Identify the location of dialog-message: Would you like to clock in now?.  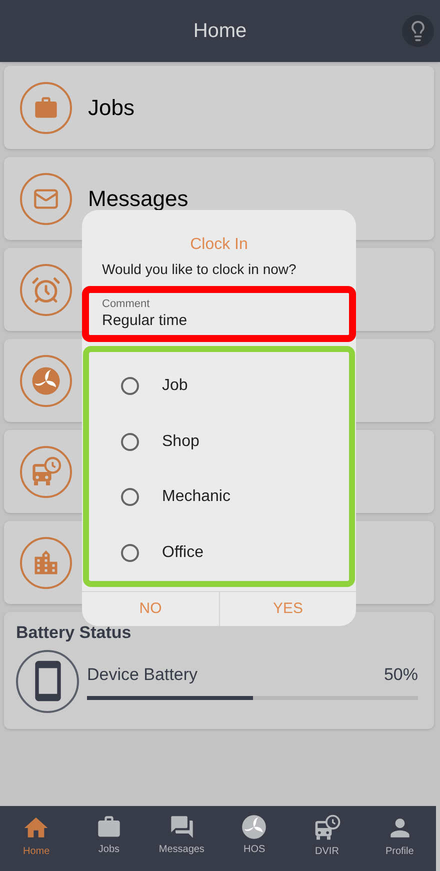
(199, 269).